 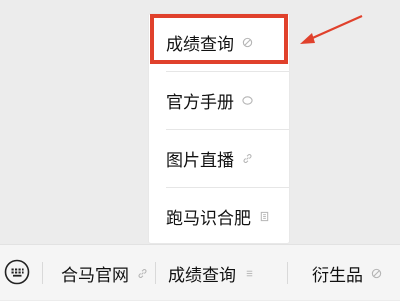 I want to click on tab-merchandise: 衍生品, so click(x=347, y=273).